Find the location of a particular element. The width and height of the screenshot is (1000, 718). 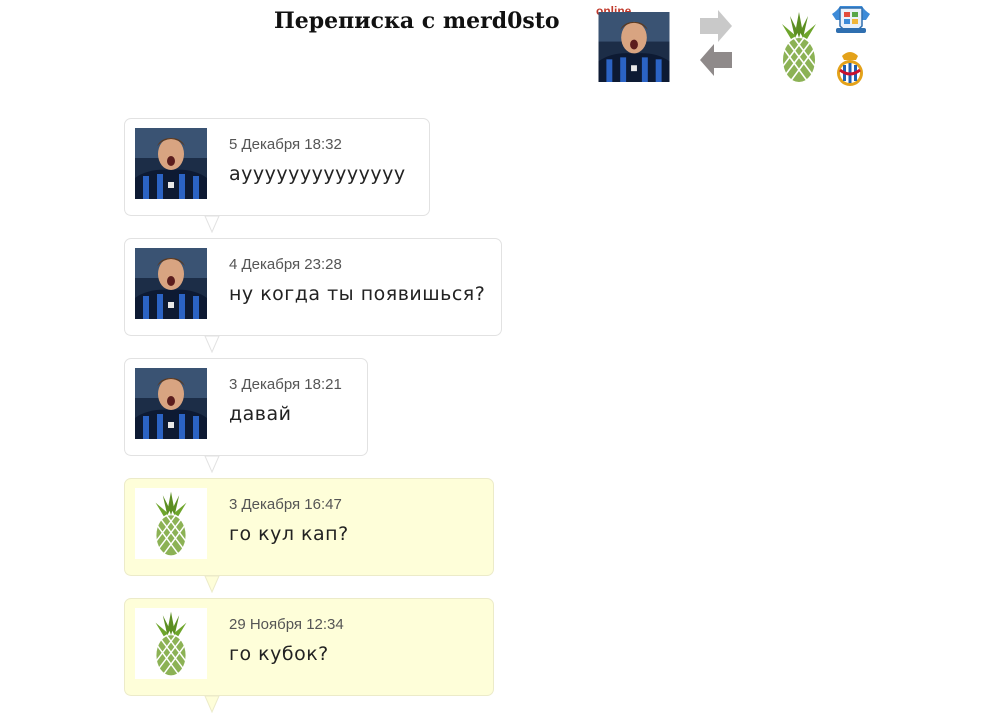

conversation-header: Переписка с merd0sto online is located at coordinates (500, 50).